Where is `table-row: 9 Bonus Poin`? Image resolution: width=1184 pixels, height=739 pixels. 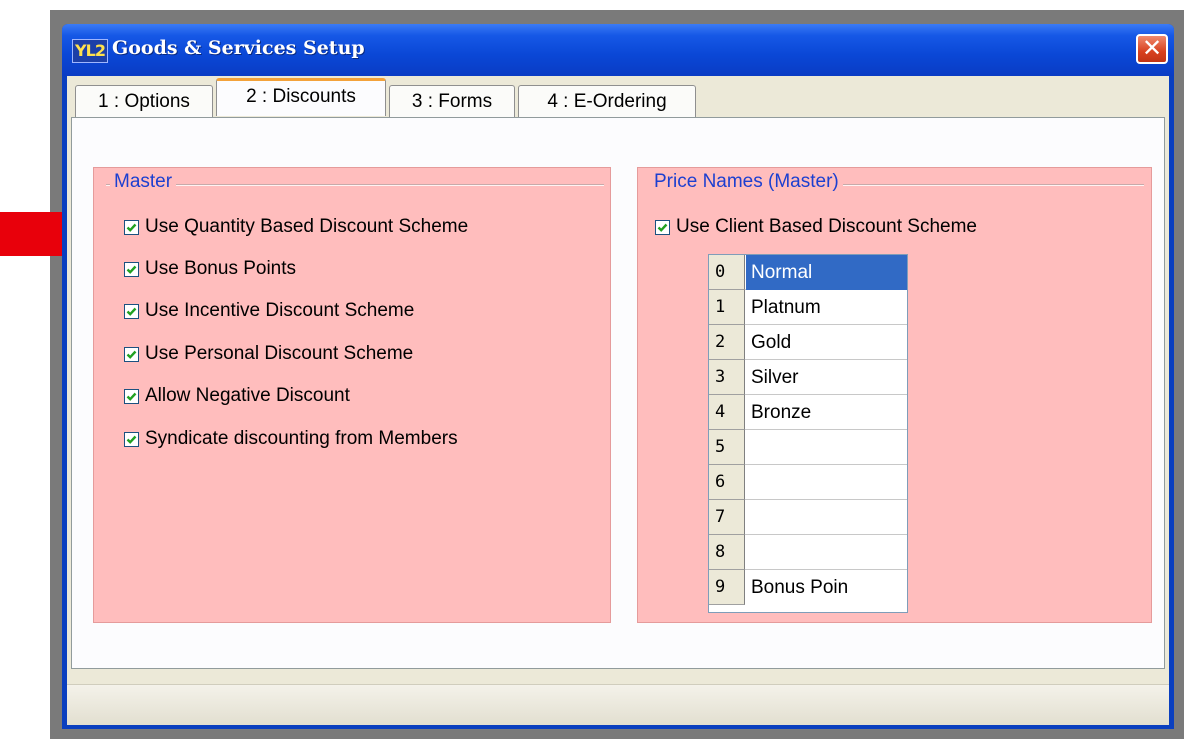
table-row: 9 Bonus Poin is located at coordinates (808, 587).